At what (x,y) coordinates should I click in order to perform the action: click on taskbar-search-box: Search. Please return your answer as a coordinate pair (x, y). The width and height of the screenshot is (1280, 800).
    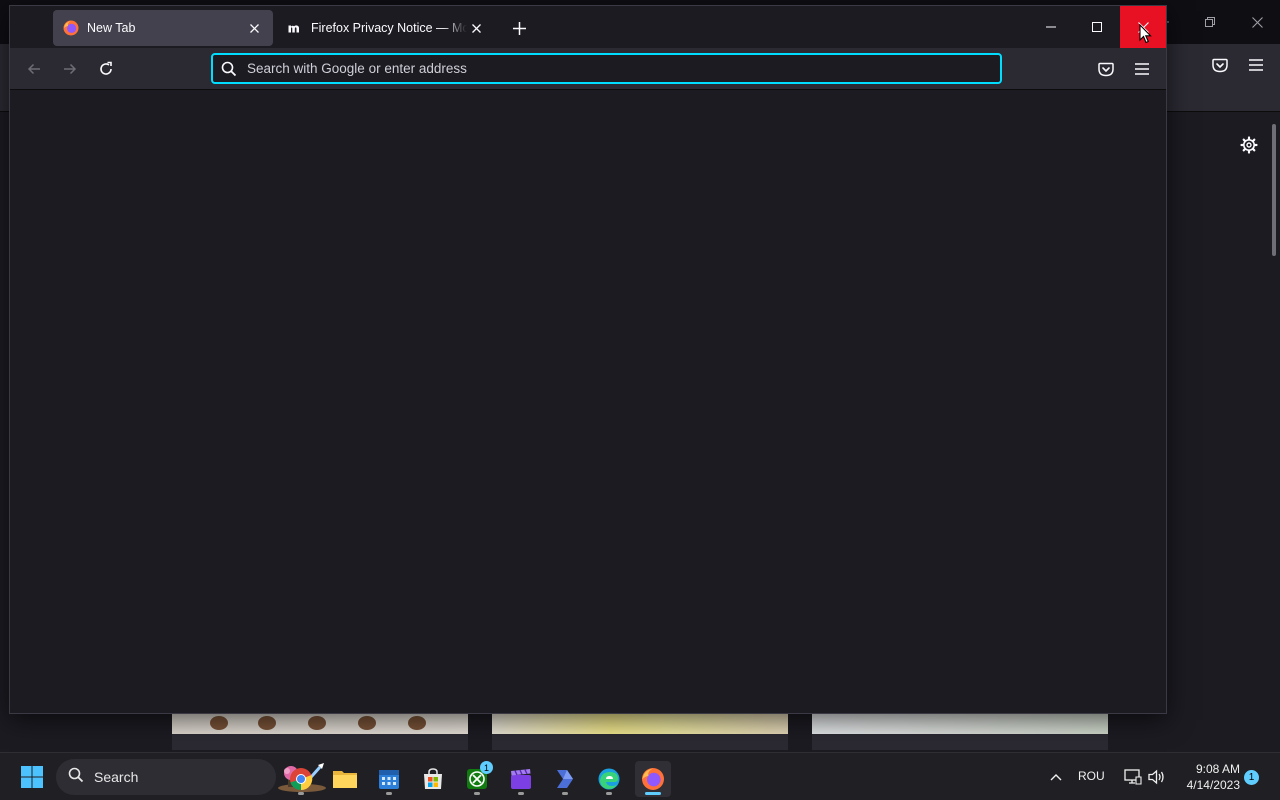
    Looking at the image, I should click on (191, 777).